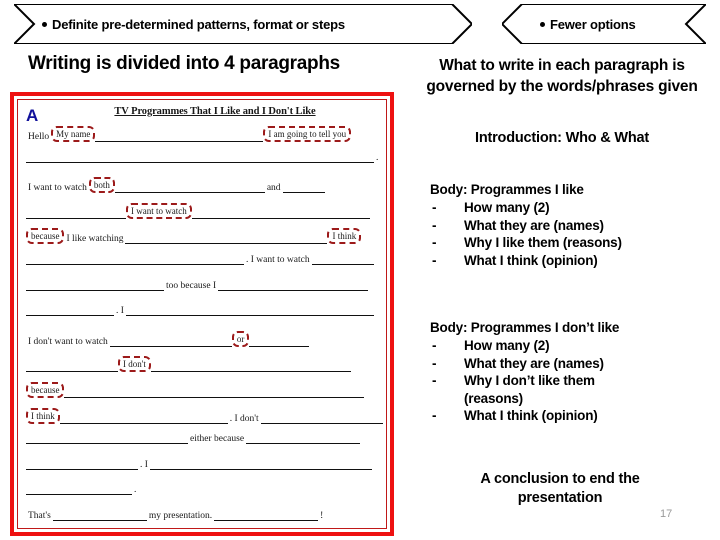  I want to click on worksheet-line: . I want to watch, so click(202, 261).